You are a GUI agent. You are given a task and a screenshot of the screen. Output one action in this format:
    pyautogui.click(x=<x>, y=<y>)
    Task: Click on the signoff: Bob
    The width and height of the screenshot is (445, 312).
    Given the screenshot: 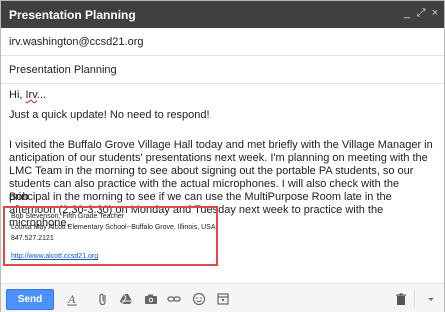 What is the action you would take?
    pyautogui.click(x=19, y=197)
    